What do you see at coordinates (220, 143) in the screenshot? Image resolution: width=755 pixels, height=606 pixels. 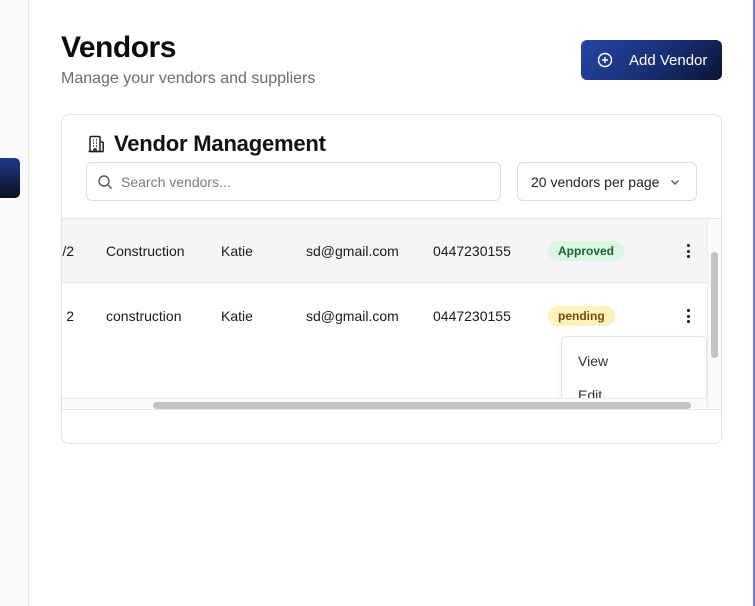 I see `card-title: Vendor Management` at bounding box center [220, 143].